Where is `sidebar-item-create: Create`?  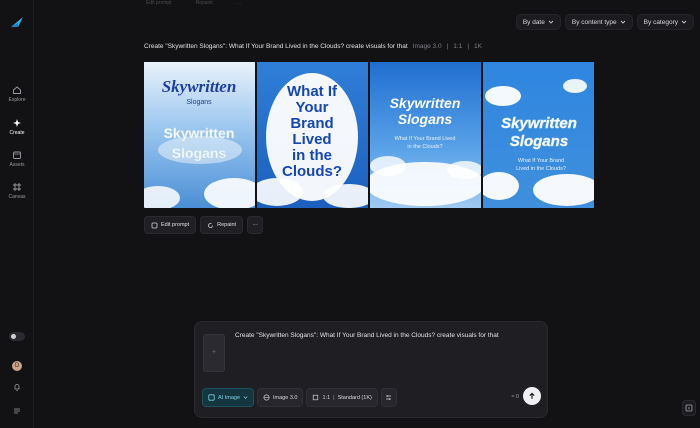 sidebar-item-create: Create is located at coordinates (17, 127).